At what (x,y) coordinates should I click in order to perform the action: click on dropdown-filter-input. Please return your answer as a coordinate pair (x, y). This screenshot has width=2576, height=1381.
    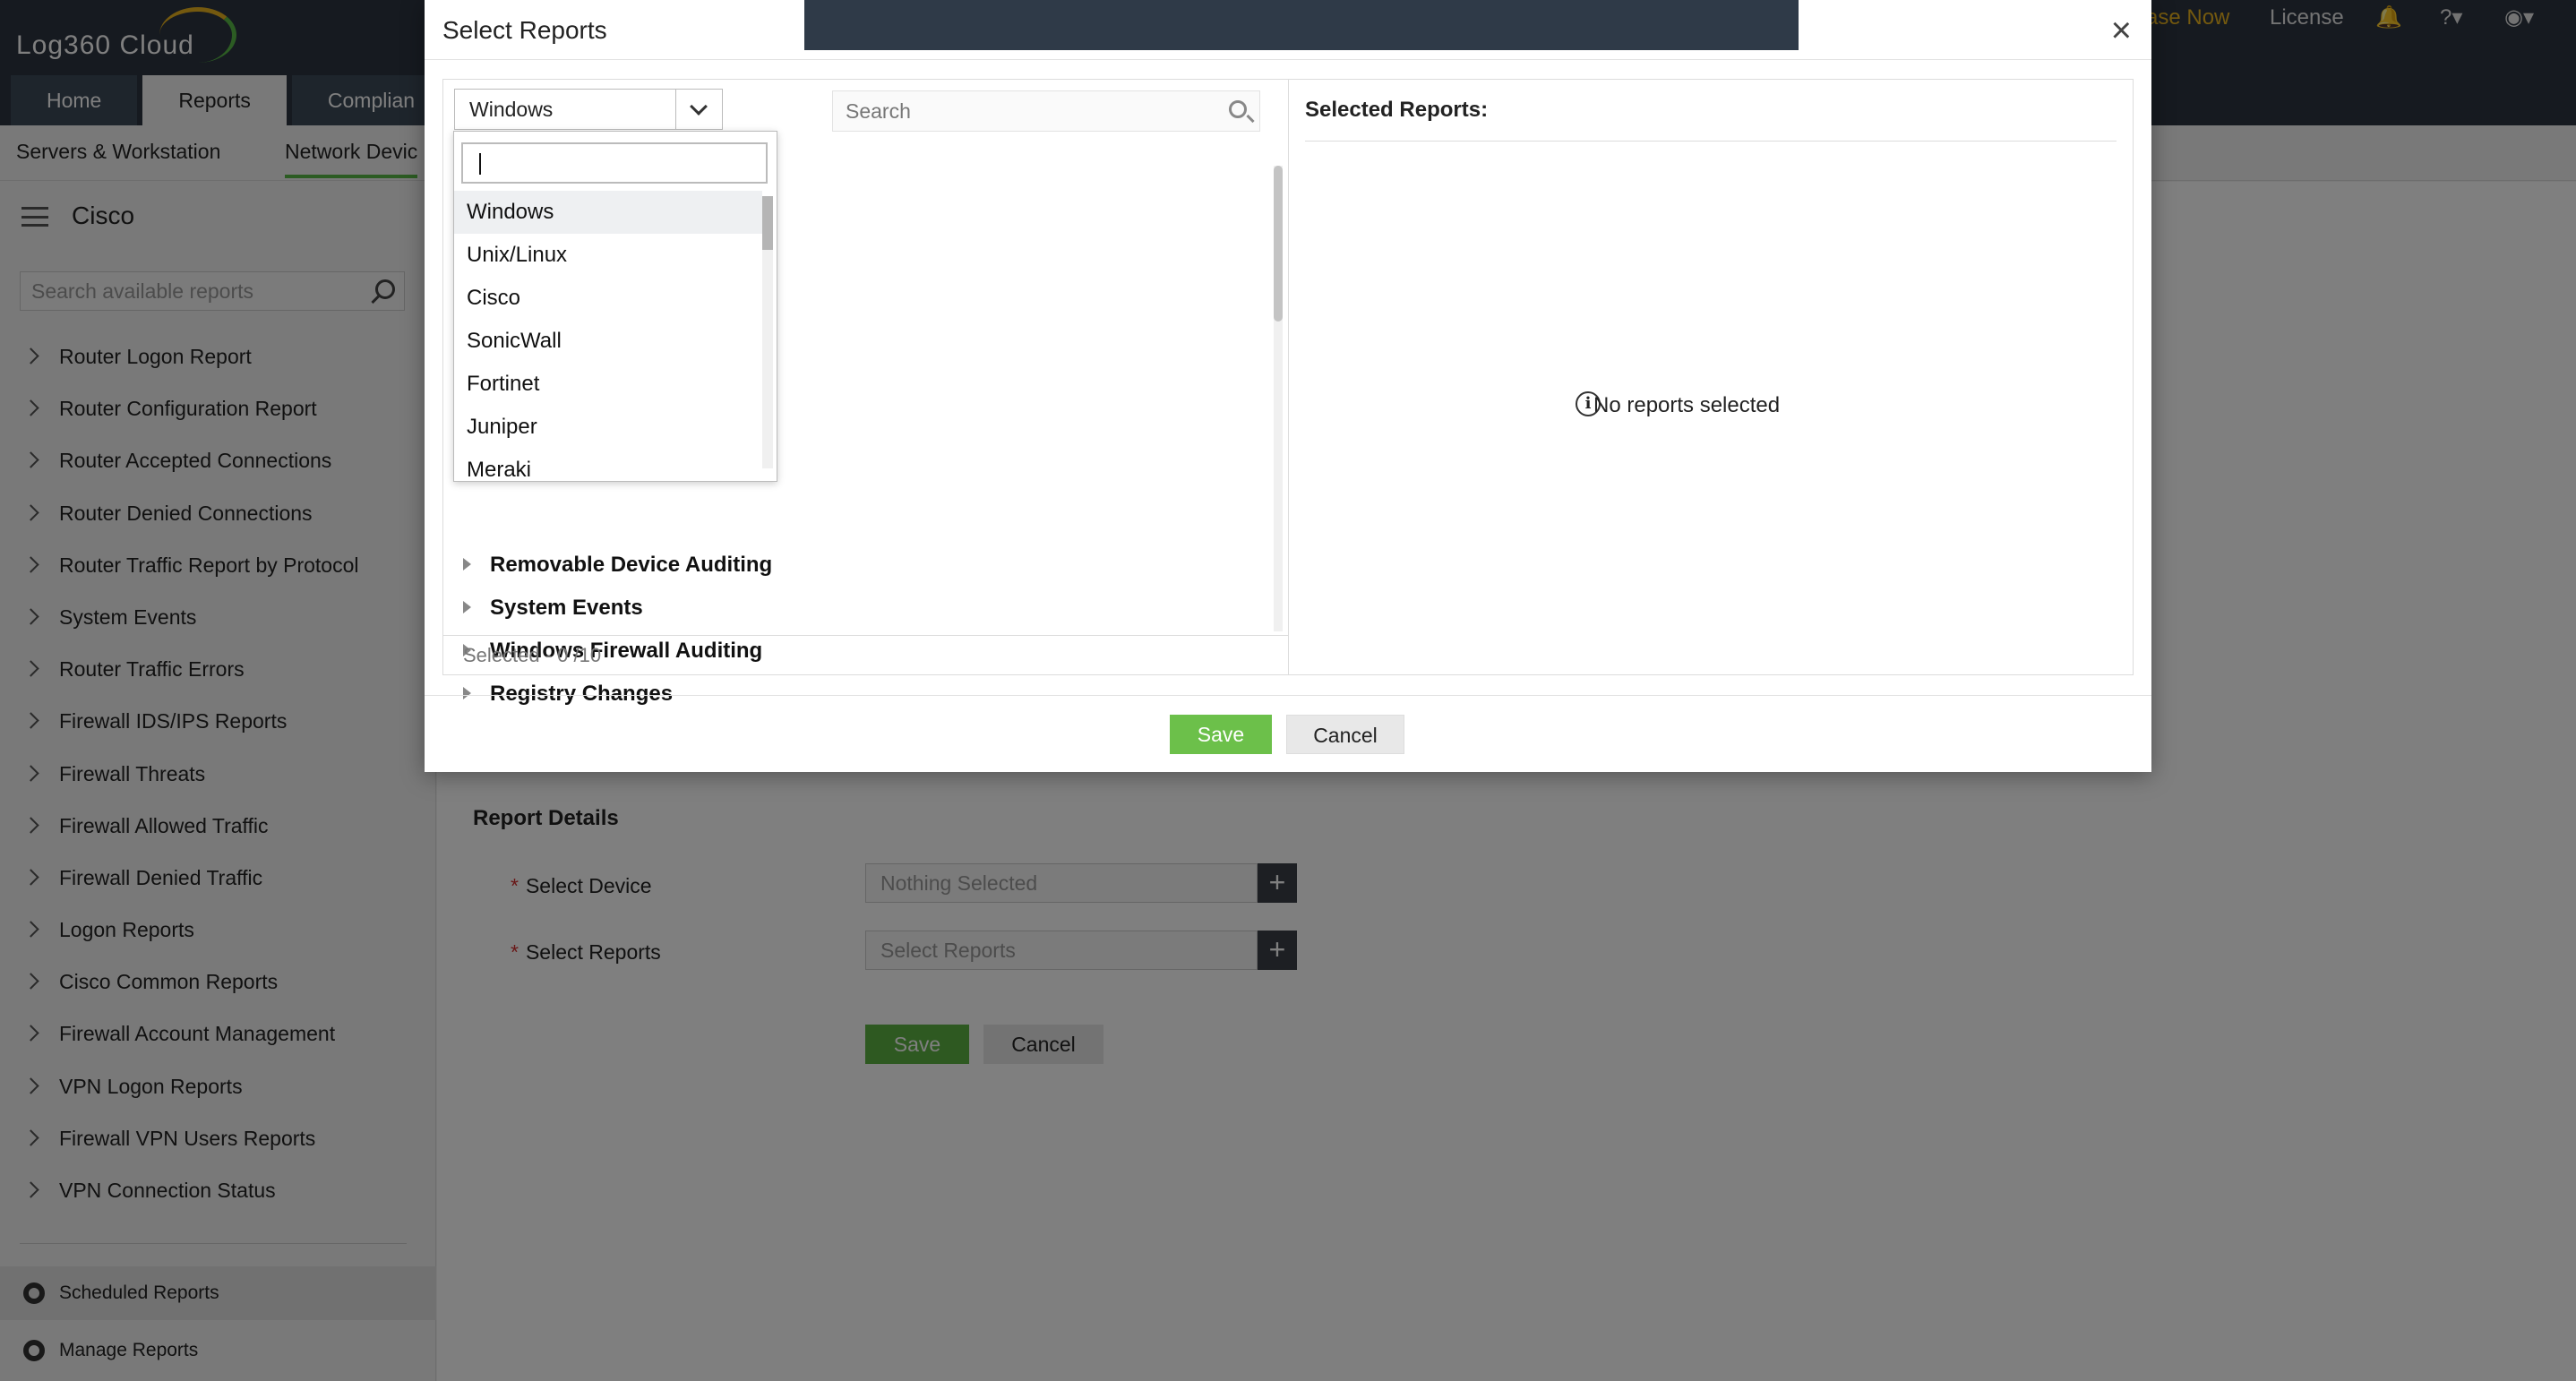
    Looking at the image, I should click on (614, 163).